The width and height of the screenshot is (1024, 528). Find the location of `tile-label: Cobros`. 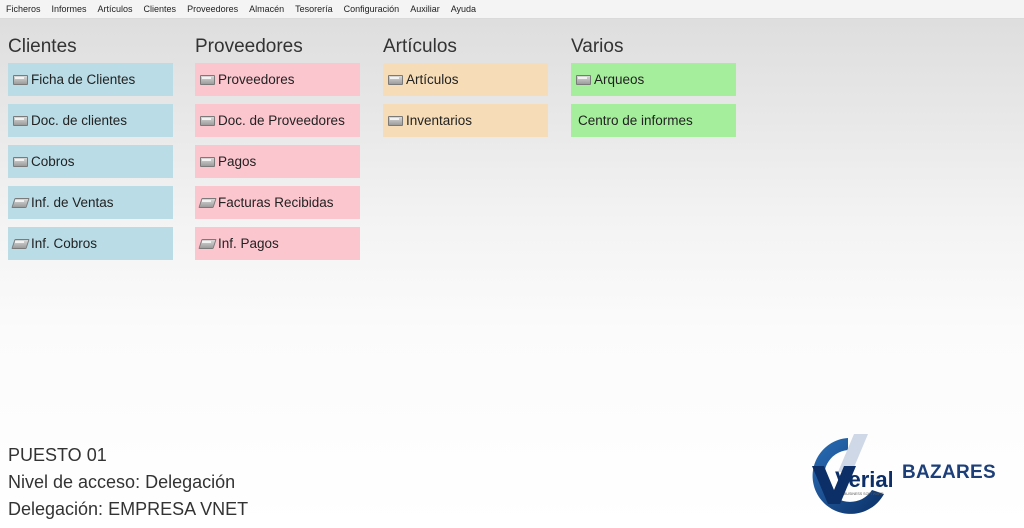

tile-label: Cobros is located at coordinates (53, 161).